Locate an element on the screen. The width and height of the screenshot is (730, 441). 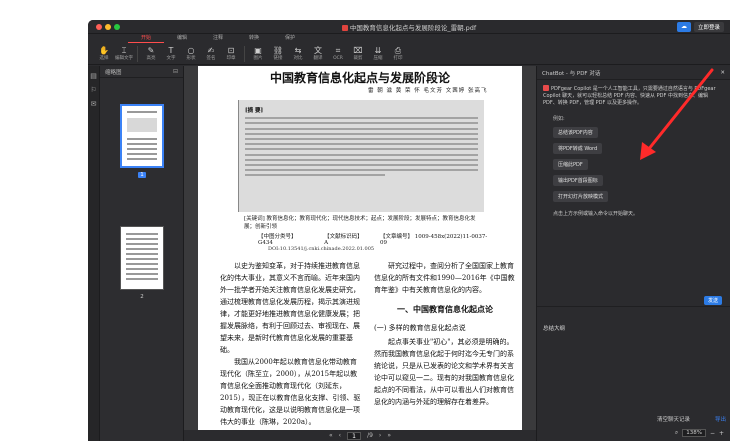
stamp-tool: ⊡ 印章 is located at coordinates (231, 54).